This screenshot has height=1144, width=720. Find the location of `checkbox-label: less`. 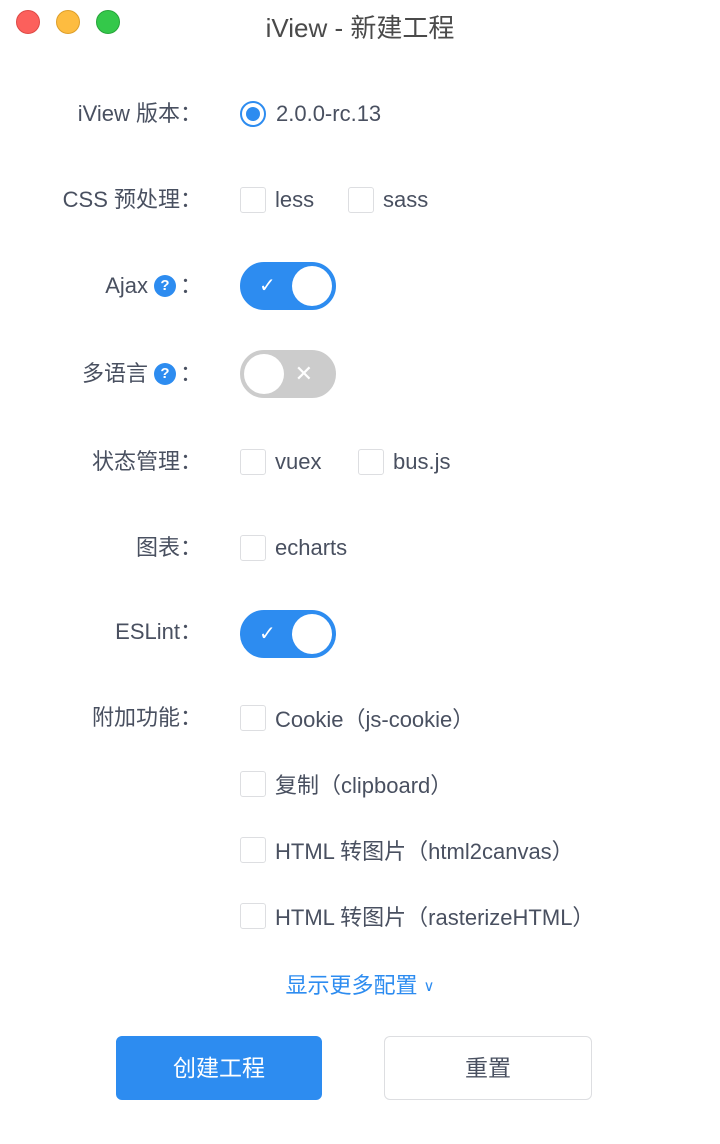

checkbox-label: less is located at coordinates (295, 199).